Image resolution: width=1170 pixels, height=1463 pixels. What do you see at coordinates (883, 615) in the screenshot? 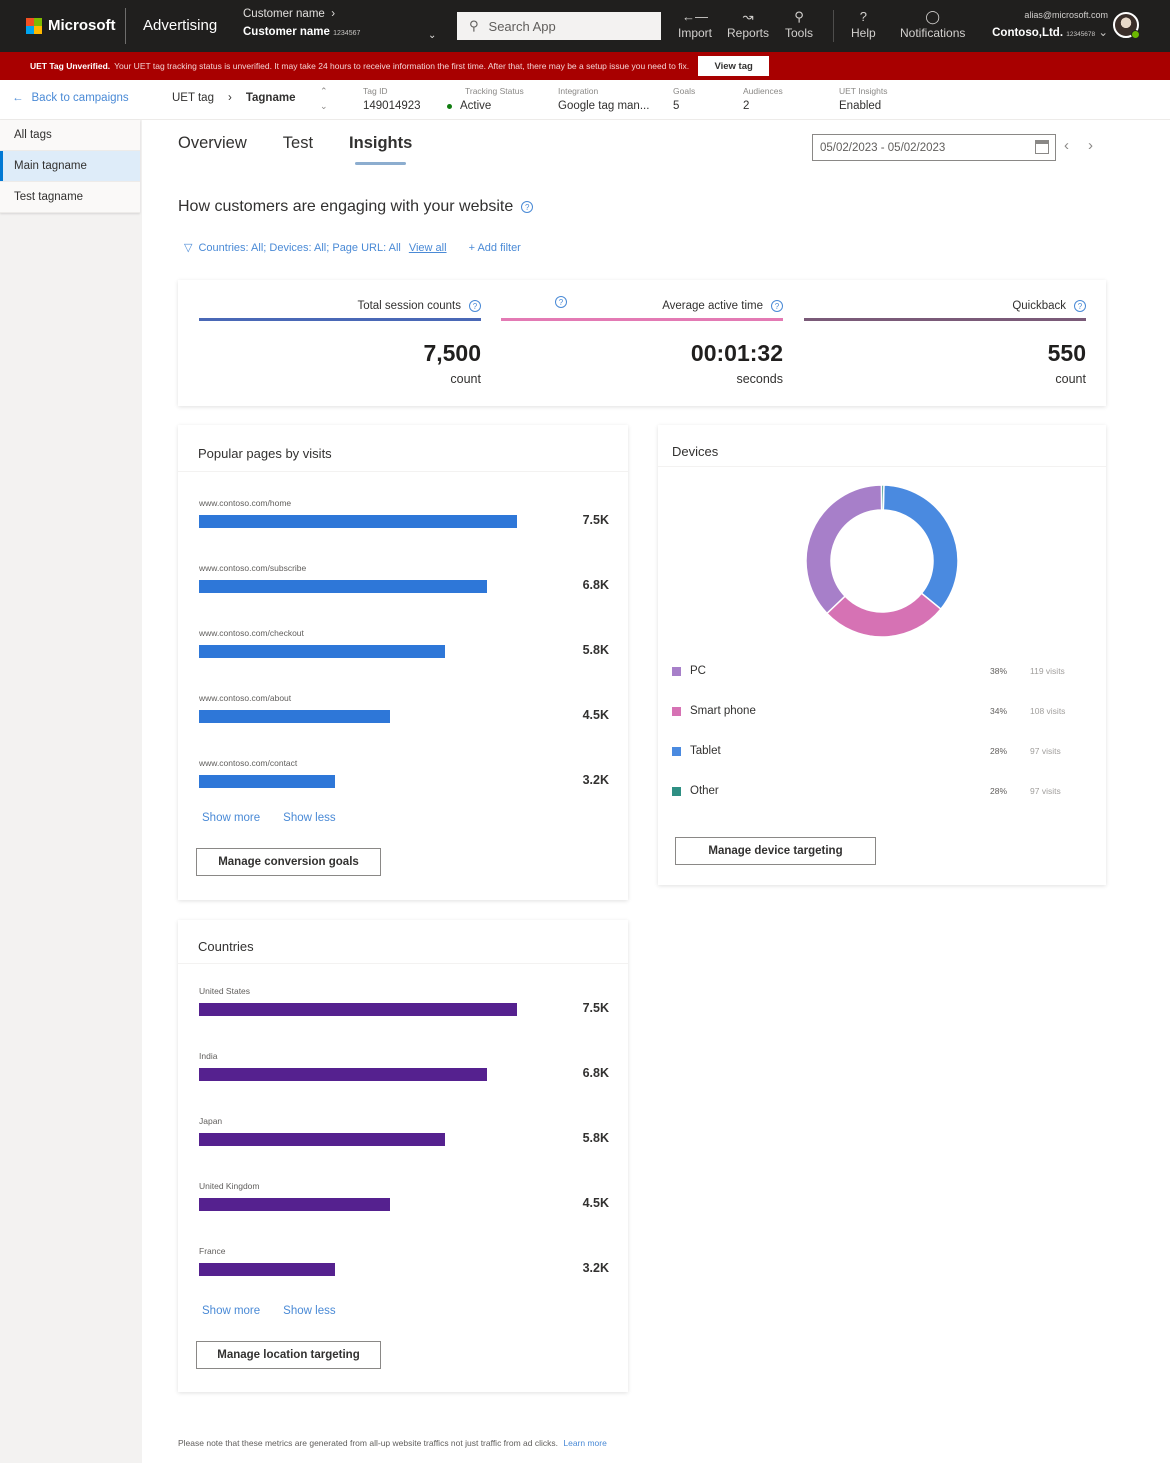
I see `donut-slice-smart-phone` at bounding box center [883, 615].